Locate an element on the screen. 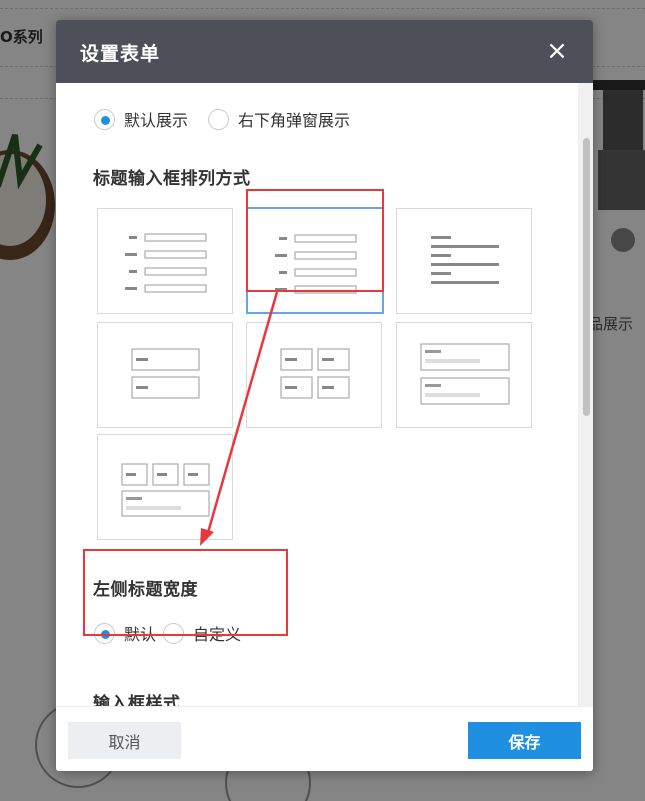 This screenshot has width=645, height=801. modal-title: 设置表单 is located at coordinates (120, 54).